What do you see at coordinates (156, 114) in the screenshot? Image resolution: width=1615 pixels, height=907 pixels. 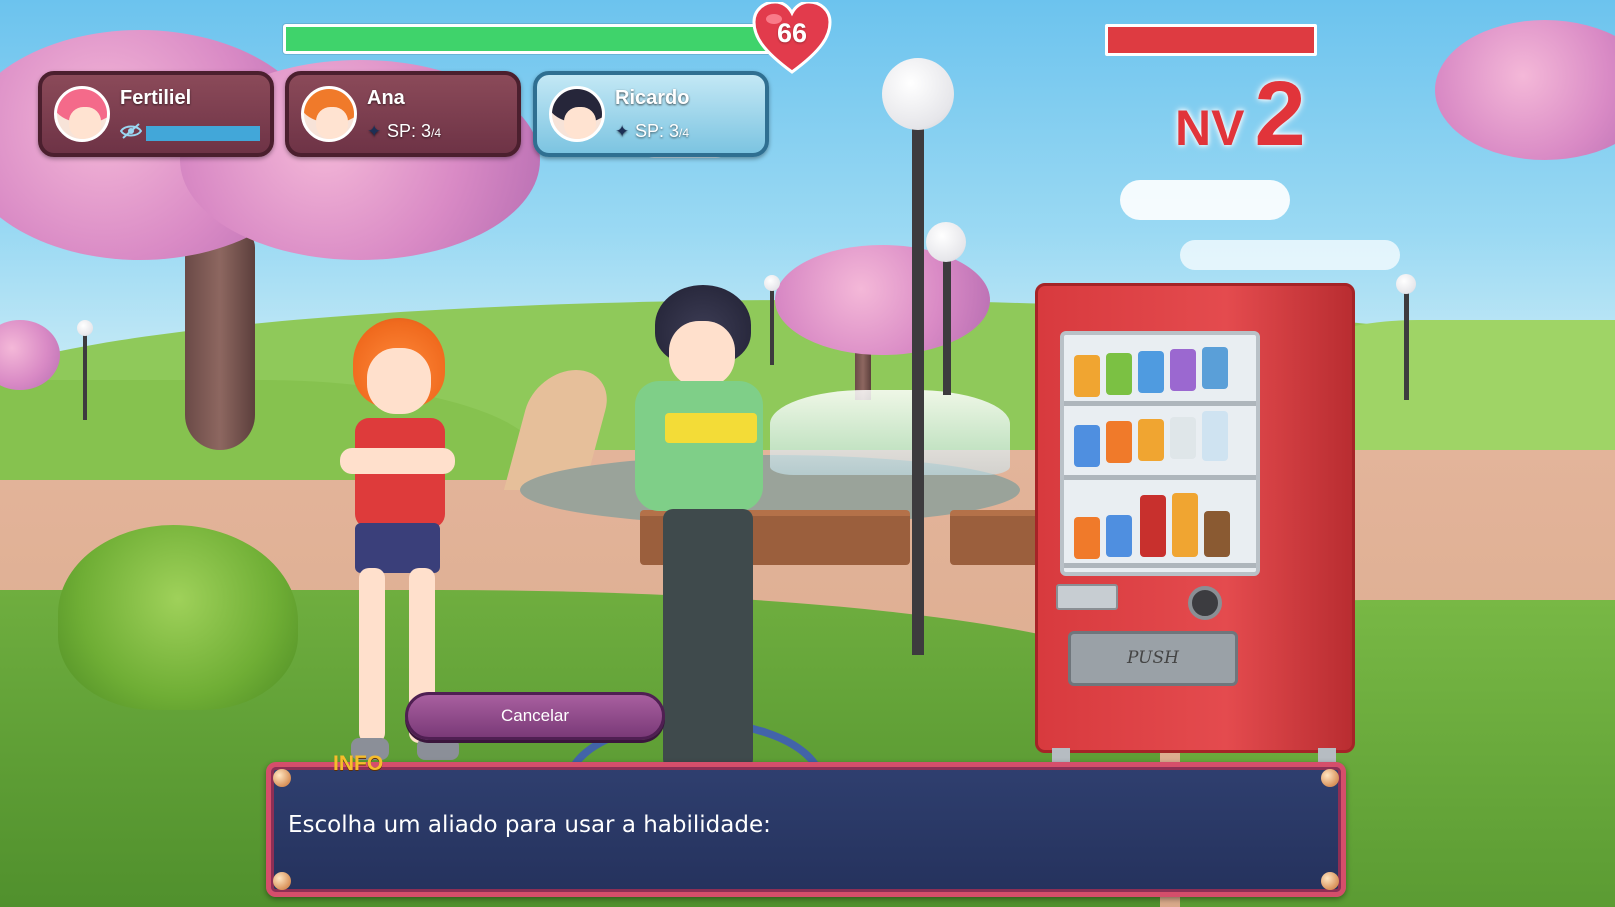 I see `party-card-fertiliel: Fertiliel` at bounding box center [156, 114].